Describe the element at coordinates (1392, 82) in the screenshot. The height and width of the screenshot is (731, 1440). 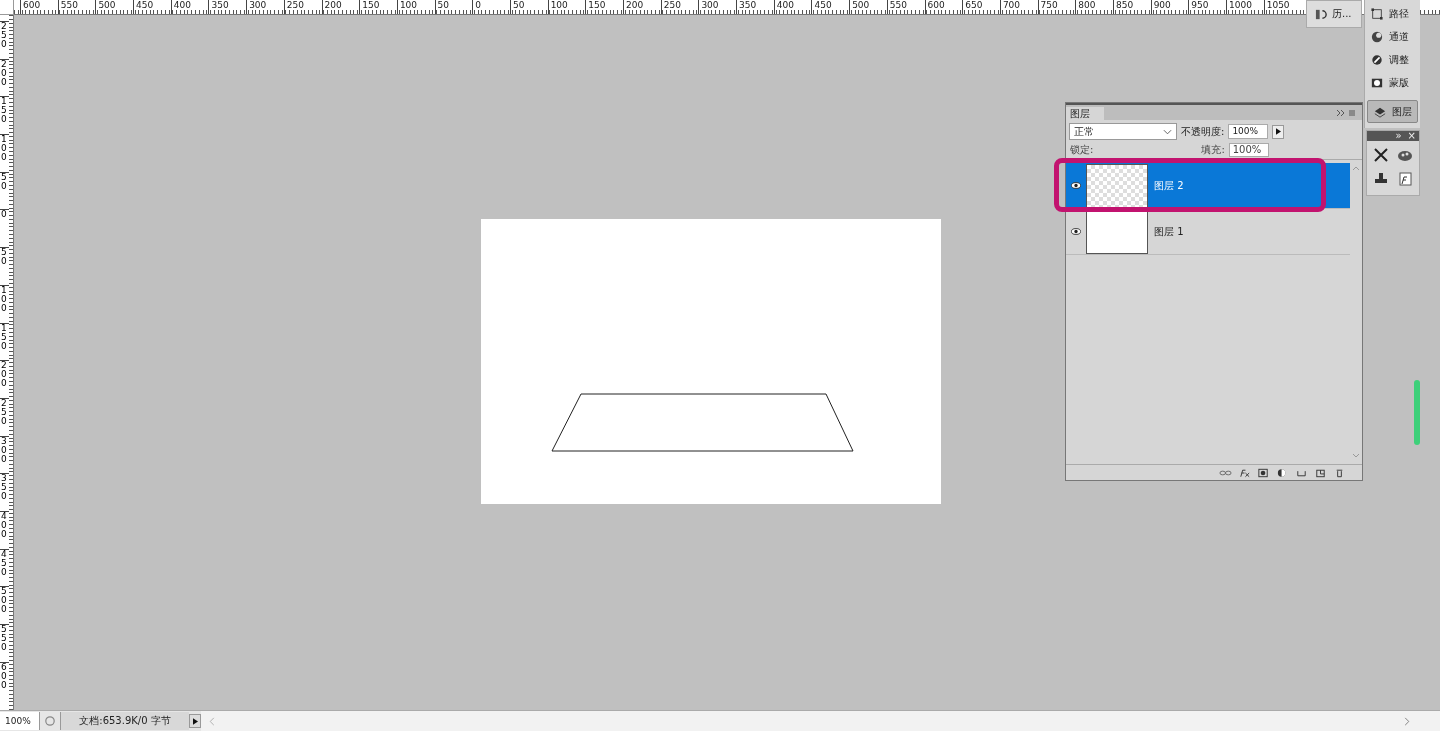
I see `panel-tab: 蒙版` at that location.